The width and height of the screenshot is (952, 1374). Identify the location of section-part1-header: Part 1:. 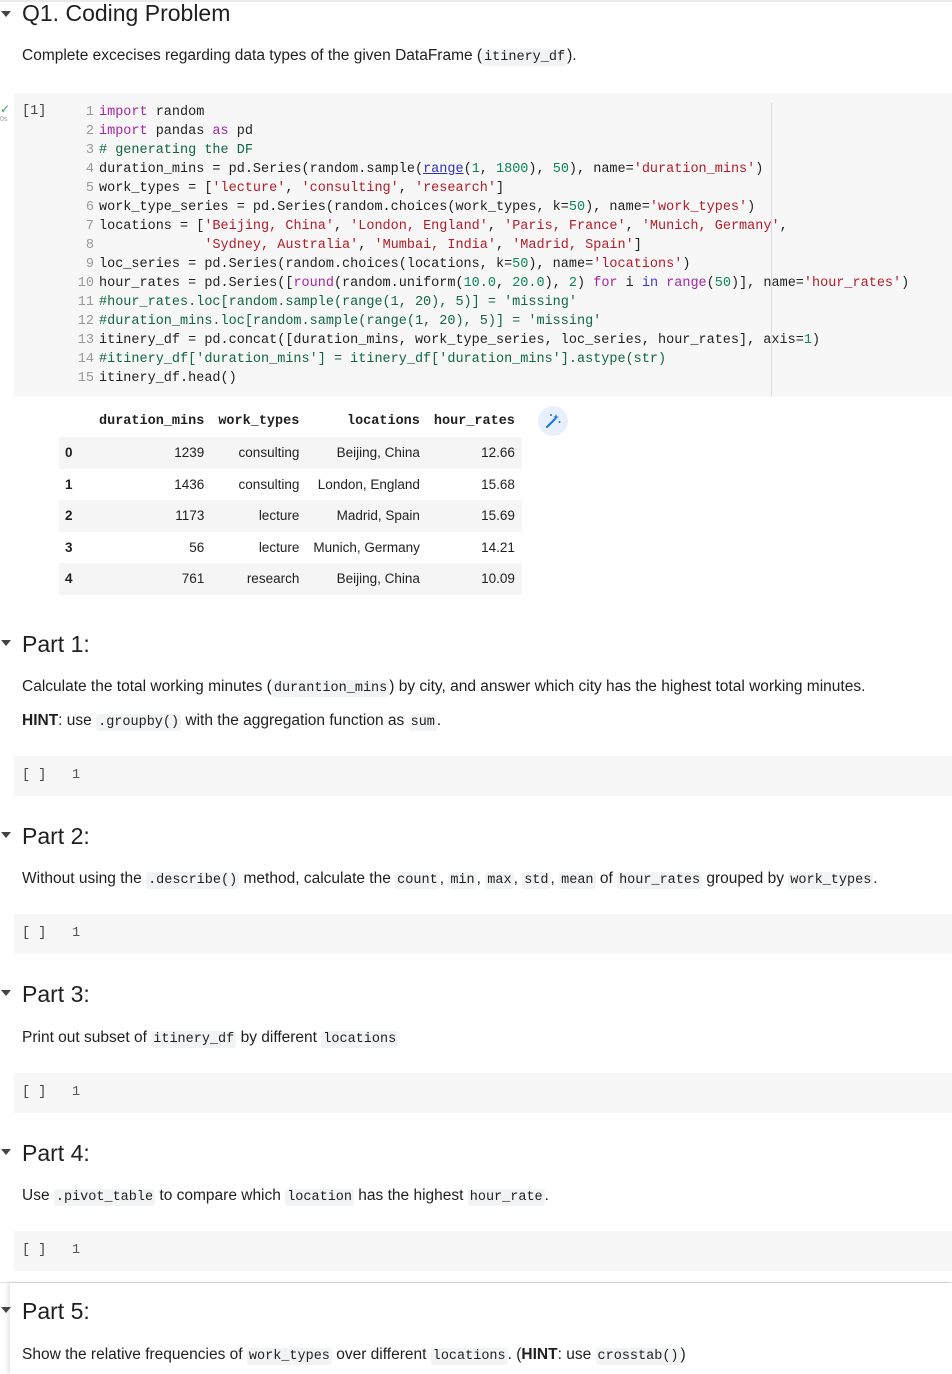
(476, 645).